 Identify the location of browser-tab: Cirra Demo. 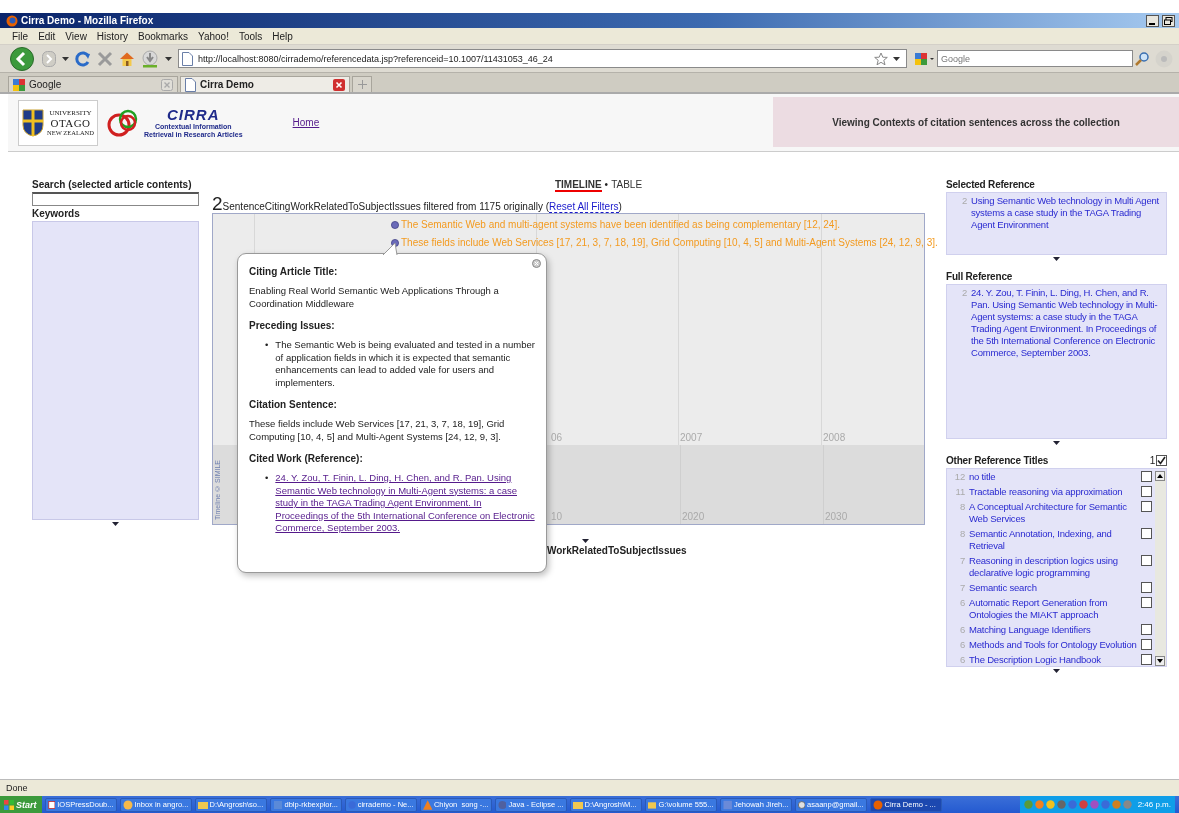
(265, 84).